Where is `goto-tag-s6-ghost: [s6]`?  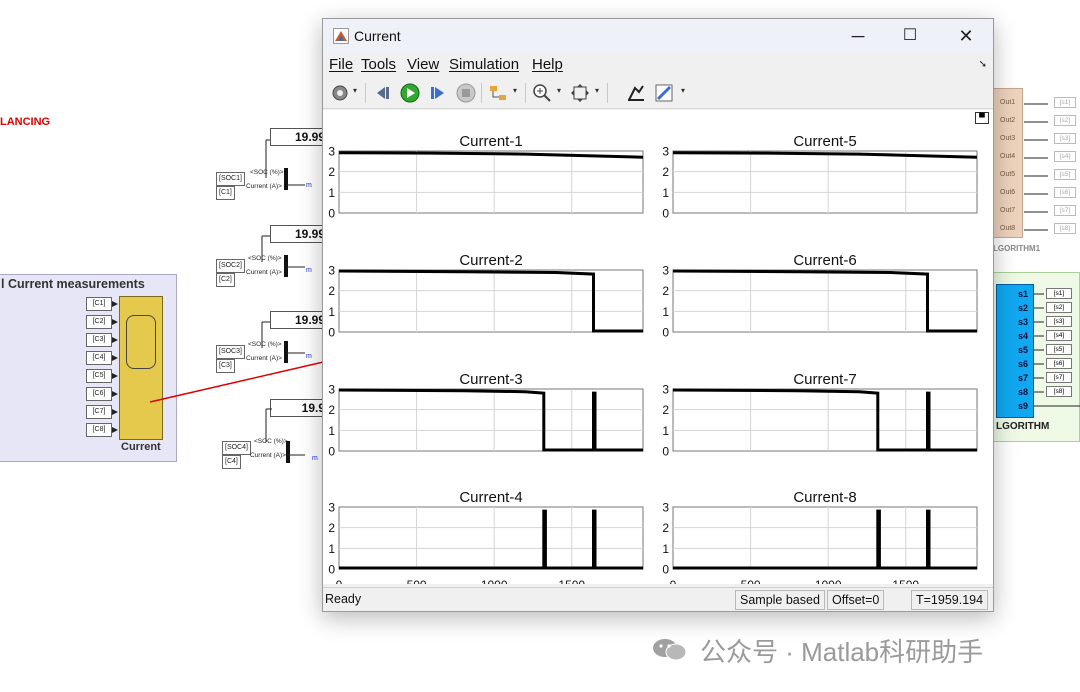 goto-tag-s6-ghost: [s6] is located at coordinates (1065, 192).